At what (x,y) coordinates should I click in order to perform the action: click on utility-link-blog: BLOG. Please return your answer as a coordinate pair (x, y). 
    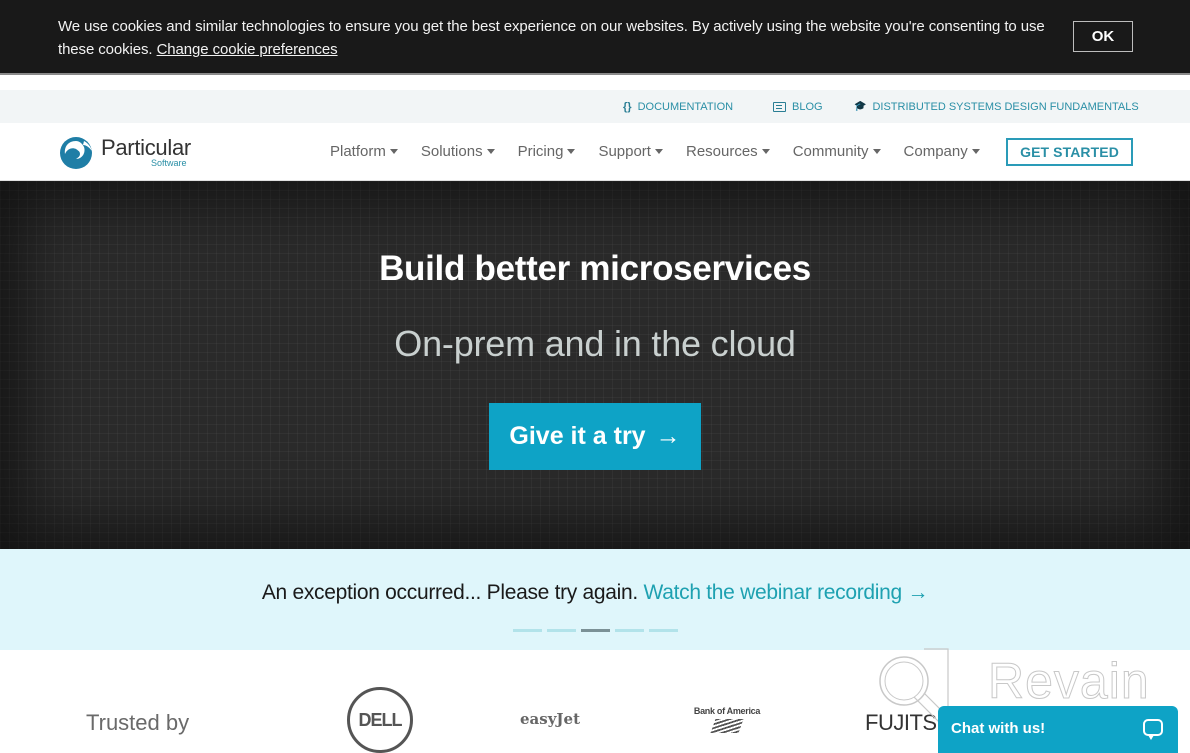
    Looking at the image, I should click on (798, 106).